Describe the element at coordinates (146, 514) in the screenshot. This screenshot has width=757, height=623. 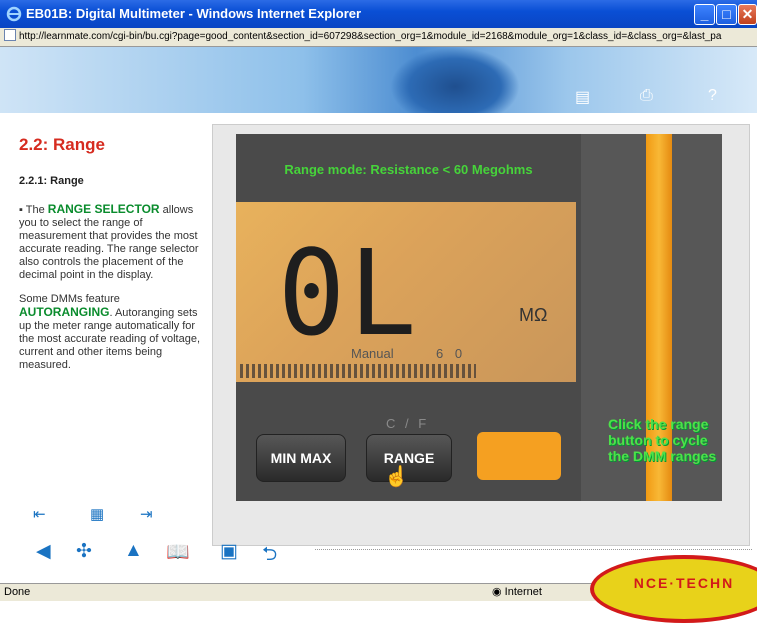
I see `next-page-icon: ⇥` at that location.